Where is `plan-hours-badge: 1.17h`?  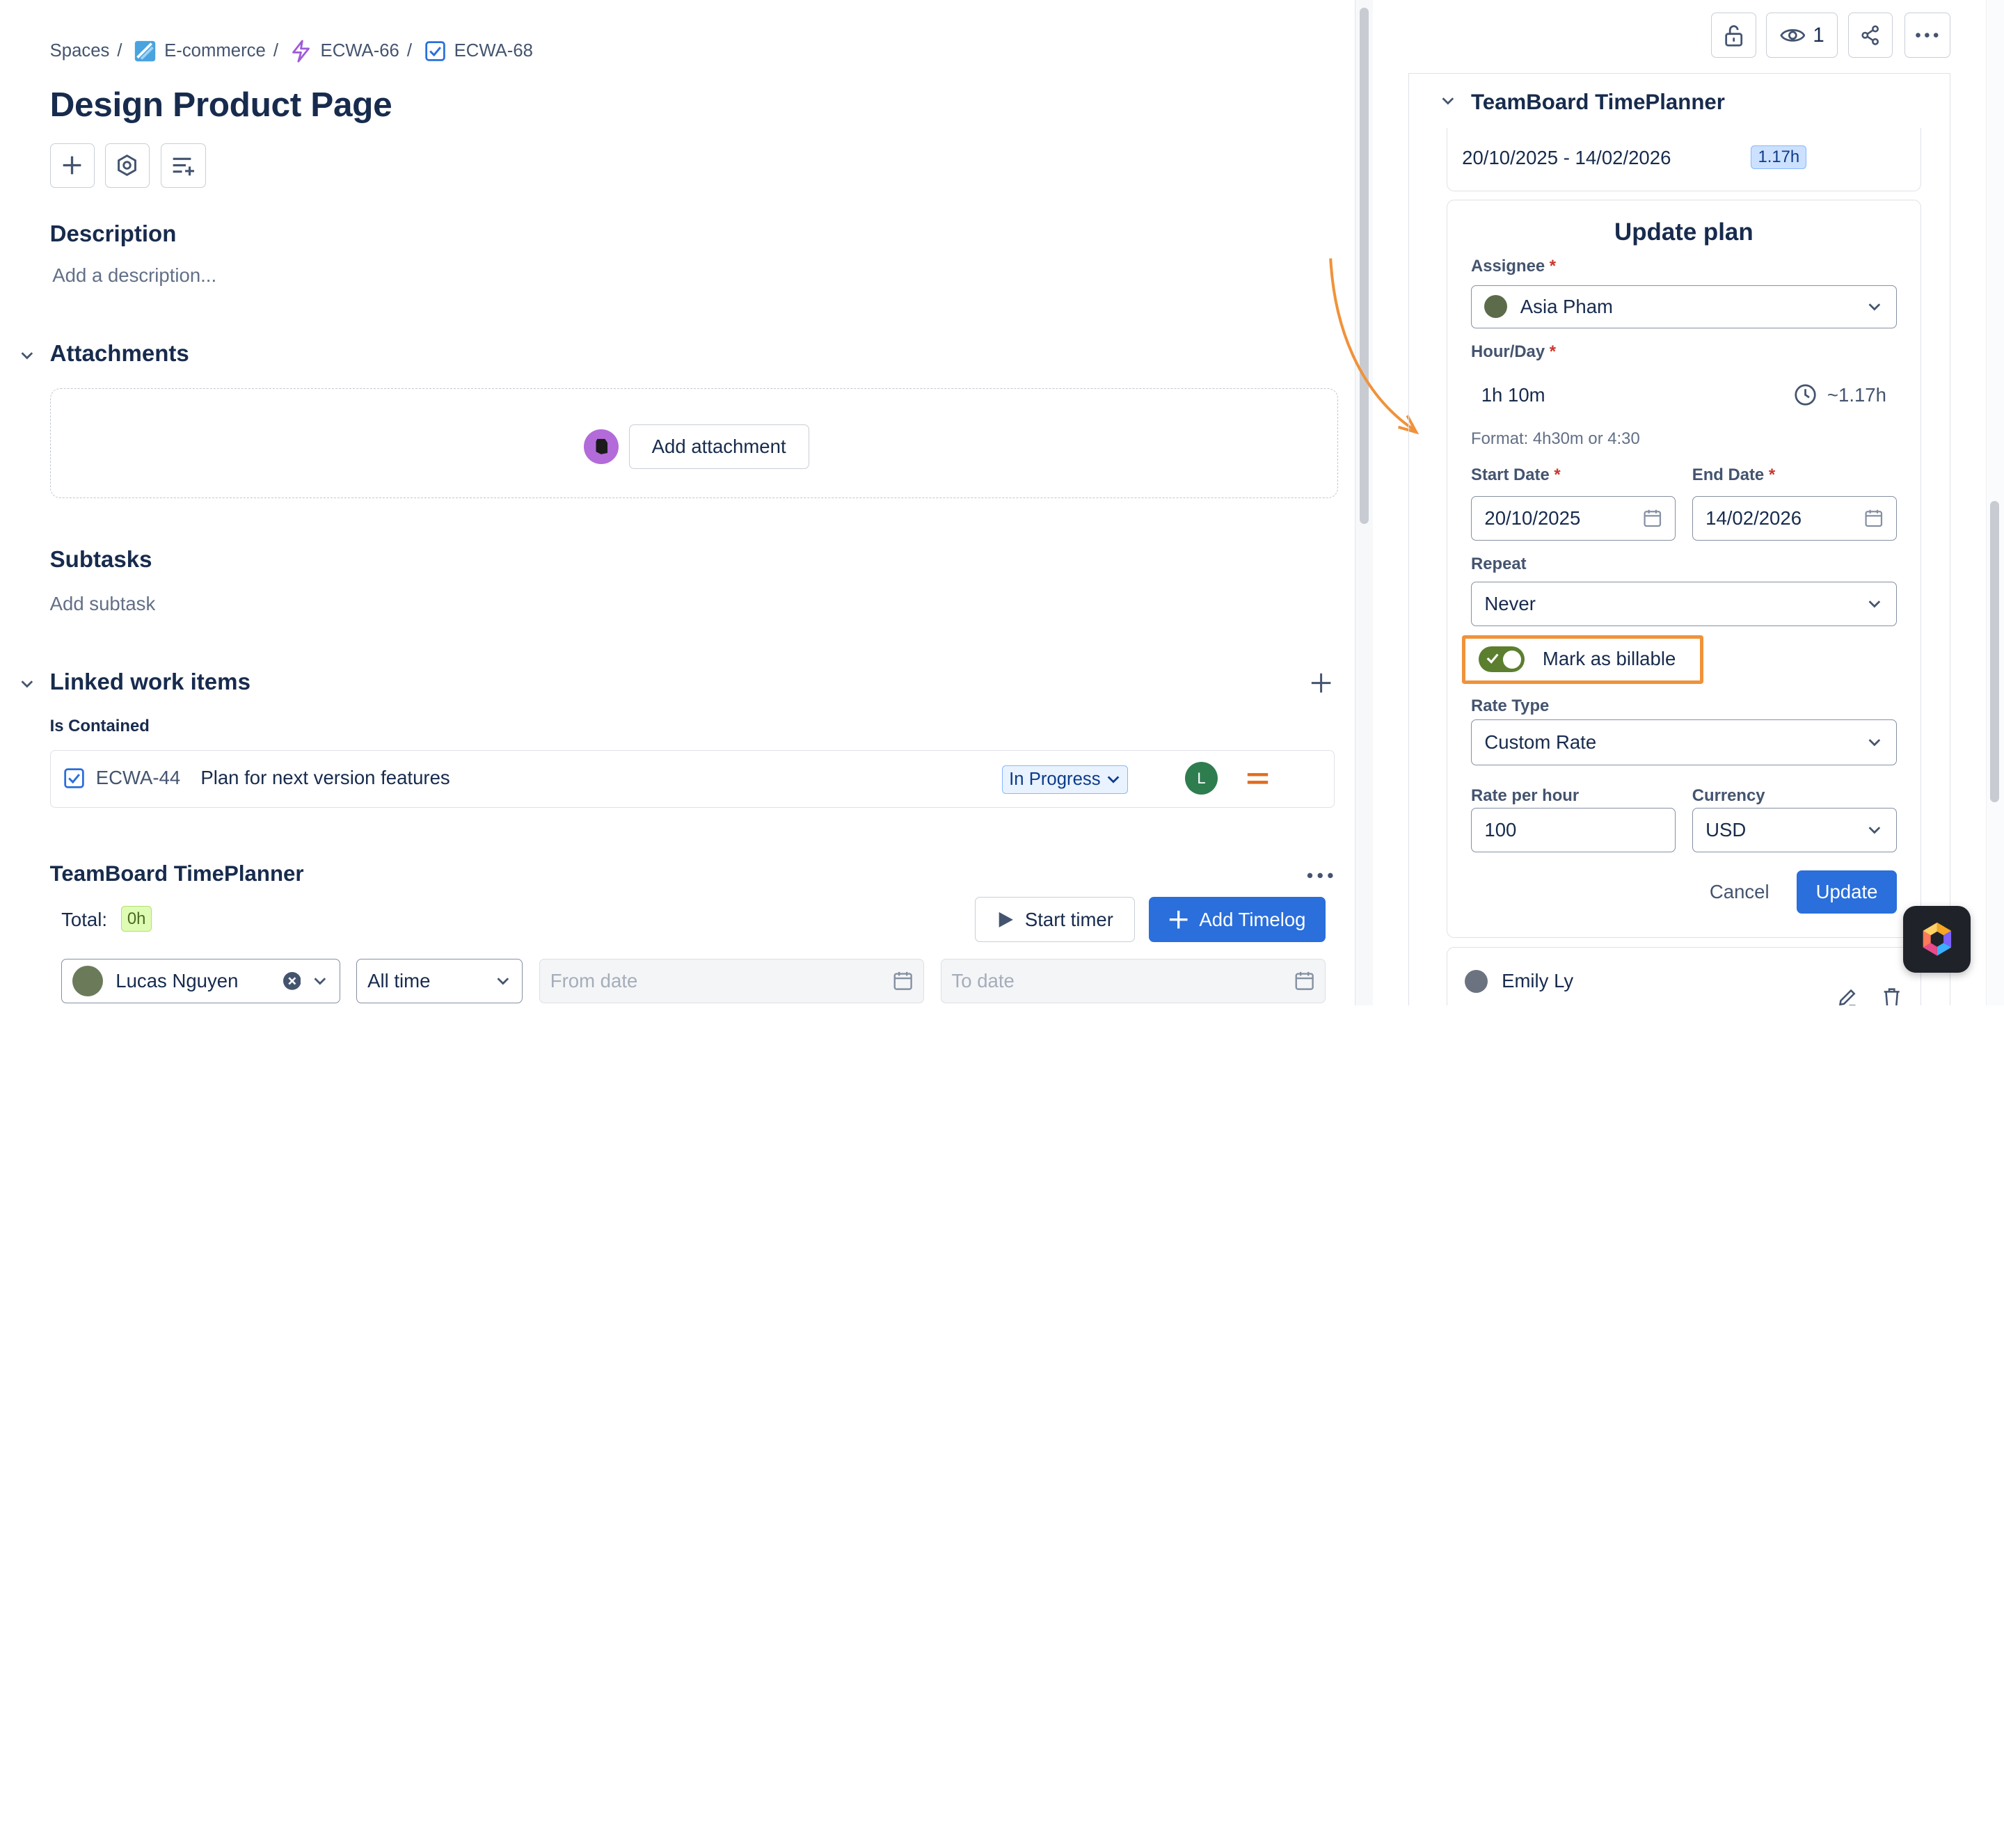
plan-hours-badge: 1.17h is located at coordinates (1779, 157).